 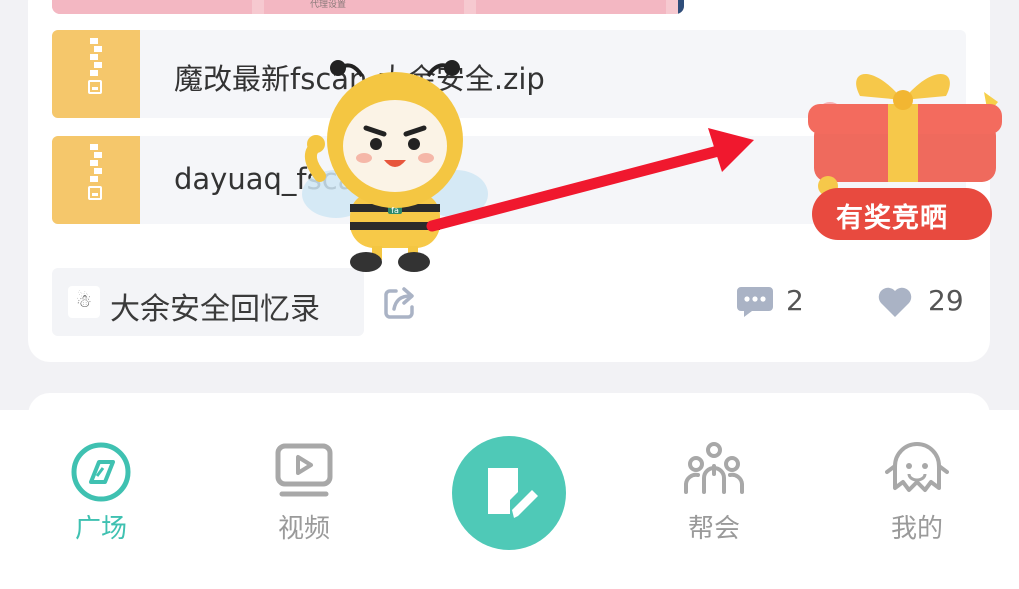 What do you see at coordinates (304, 470) in the screenshot?
I see `video-icon` at bounding box center [304, 470].